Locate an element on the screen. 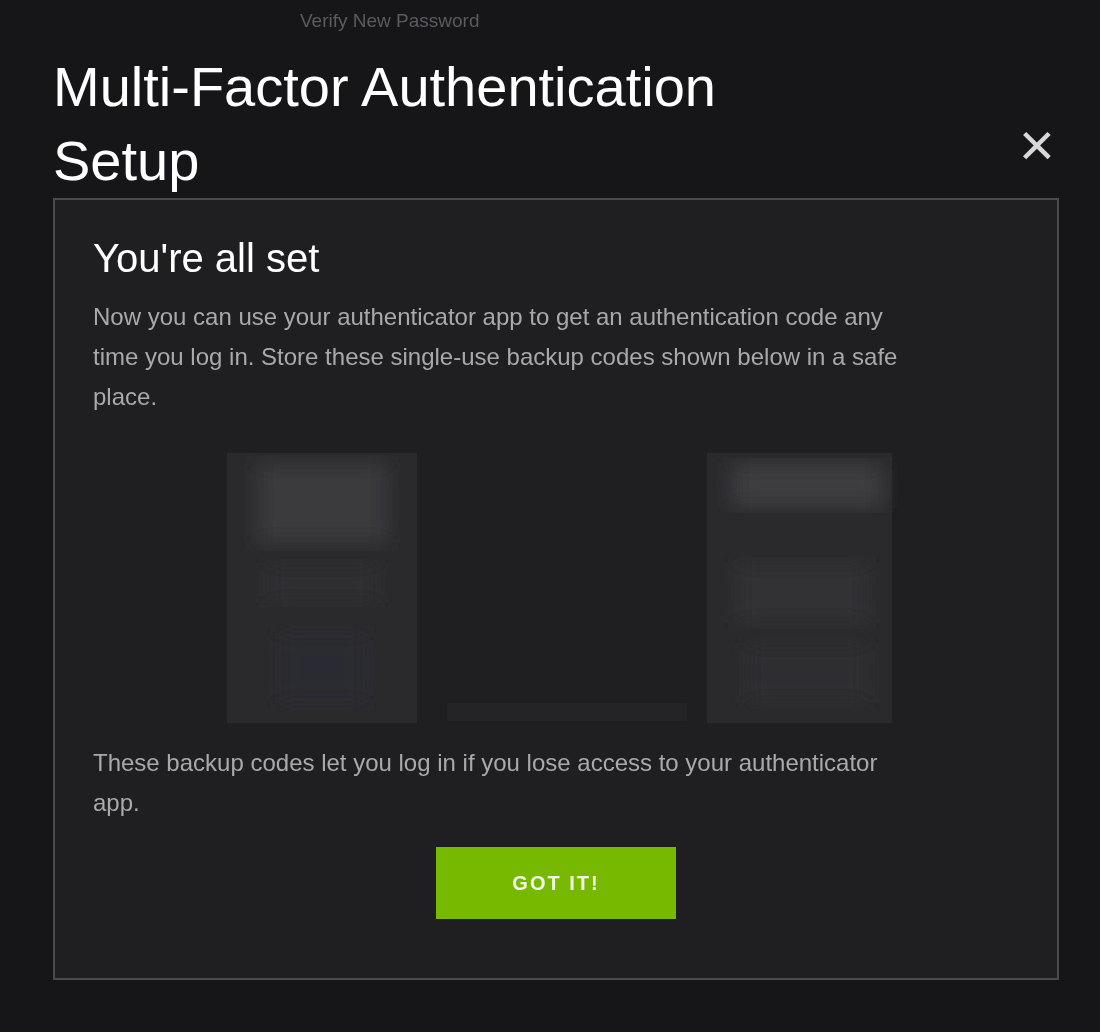  background-label: Verify New Password is located at coordinates (390, 21).